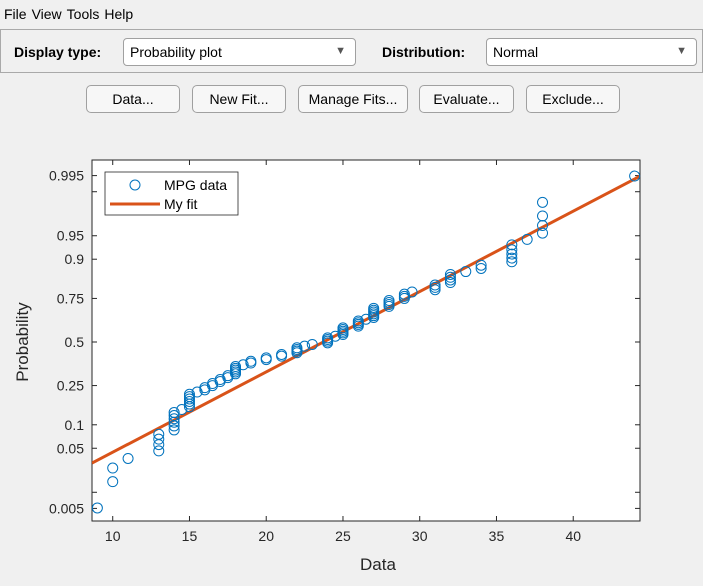 The height and width of the screenshot is (586, 703). I want to click on x-tick-label: 25, so click(343, 536).